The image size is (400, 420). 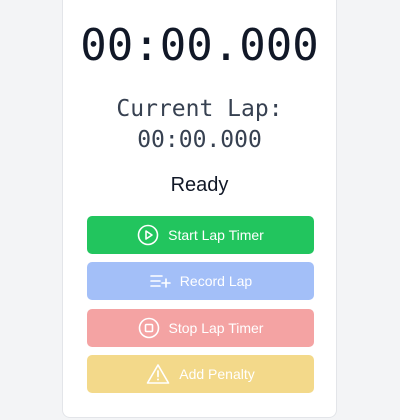 What do you see at coordinates (217, 374) in the screenshot?
I see `add-penalty-label: Add Penalty` at bounding box center [217, 374].